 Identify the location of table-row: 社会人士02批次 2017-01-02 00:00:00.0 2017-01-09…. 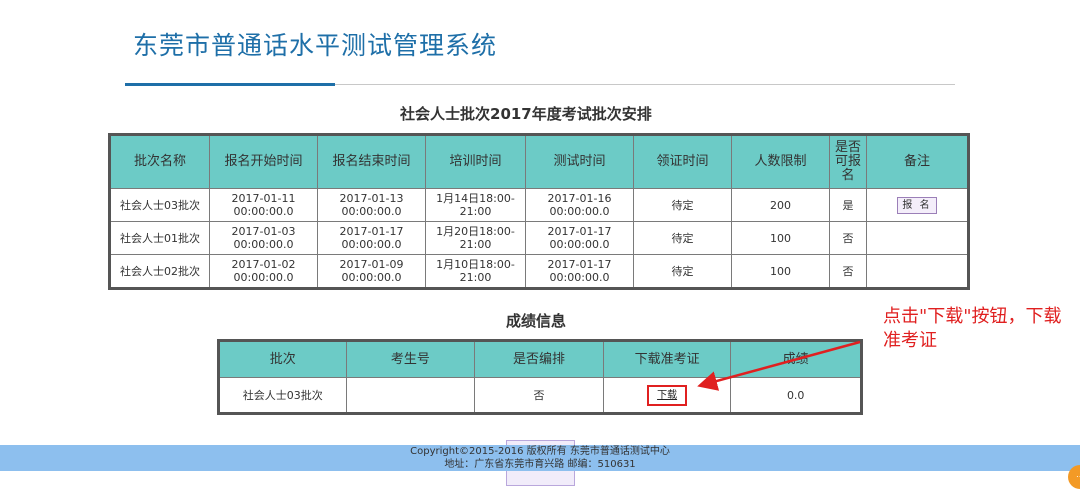
(539, 271).